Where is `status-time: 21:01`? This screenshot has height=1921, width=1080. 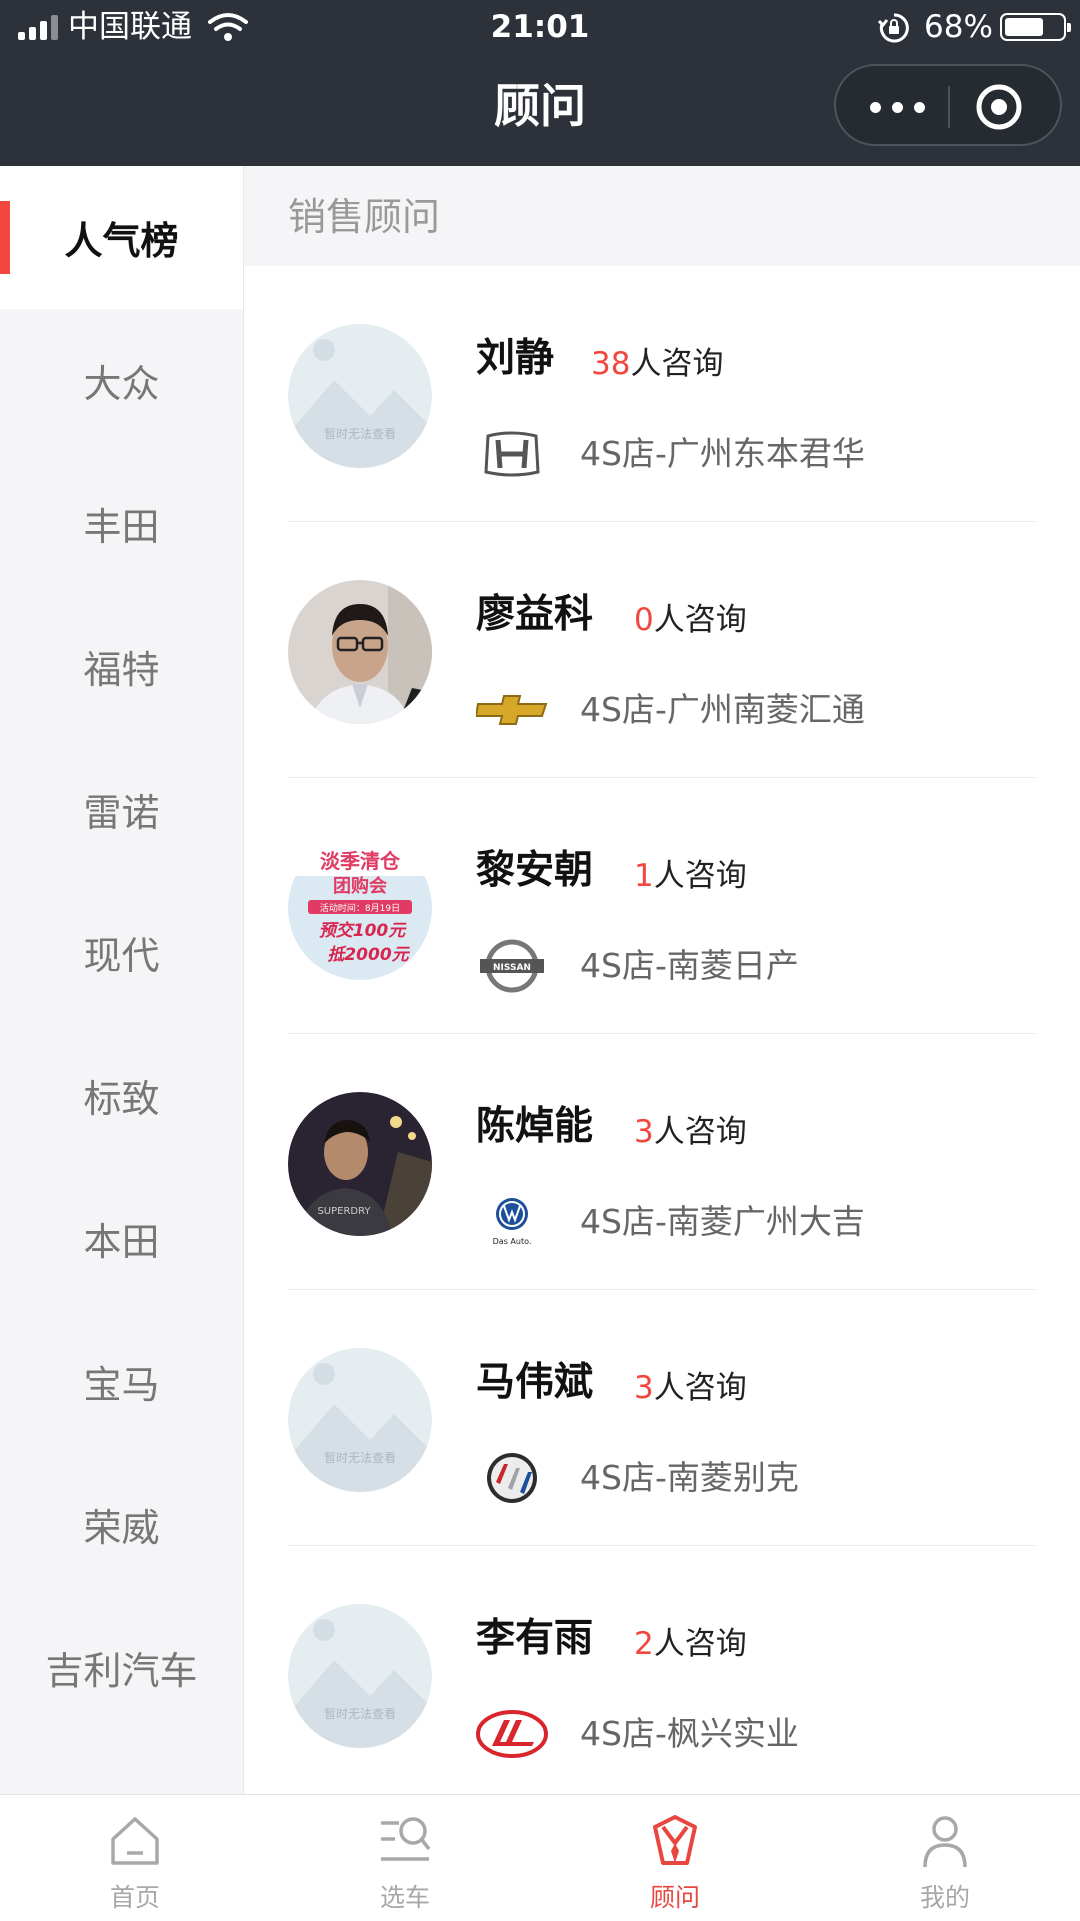
status-time: 21:01 is located at coordinates (540, 27).